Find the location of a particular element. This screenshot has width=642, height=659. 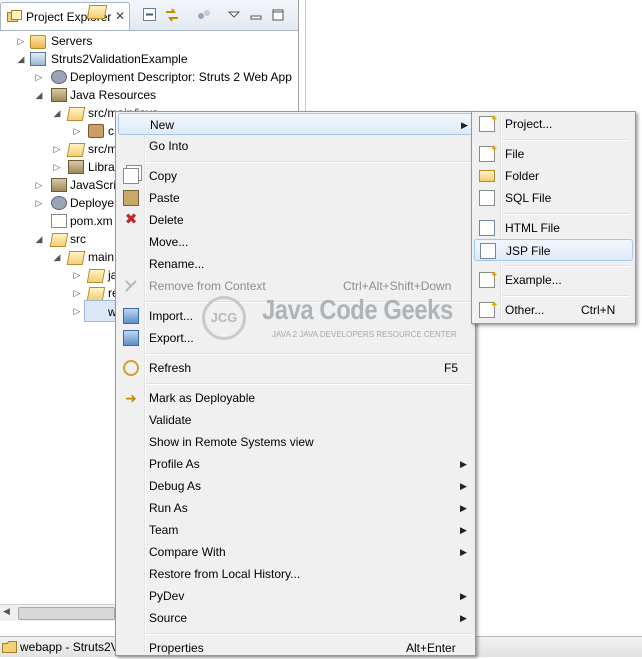

minimize-icon is located at coordinates (256, 15).